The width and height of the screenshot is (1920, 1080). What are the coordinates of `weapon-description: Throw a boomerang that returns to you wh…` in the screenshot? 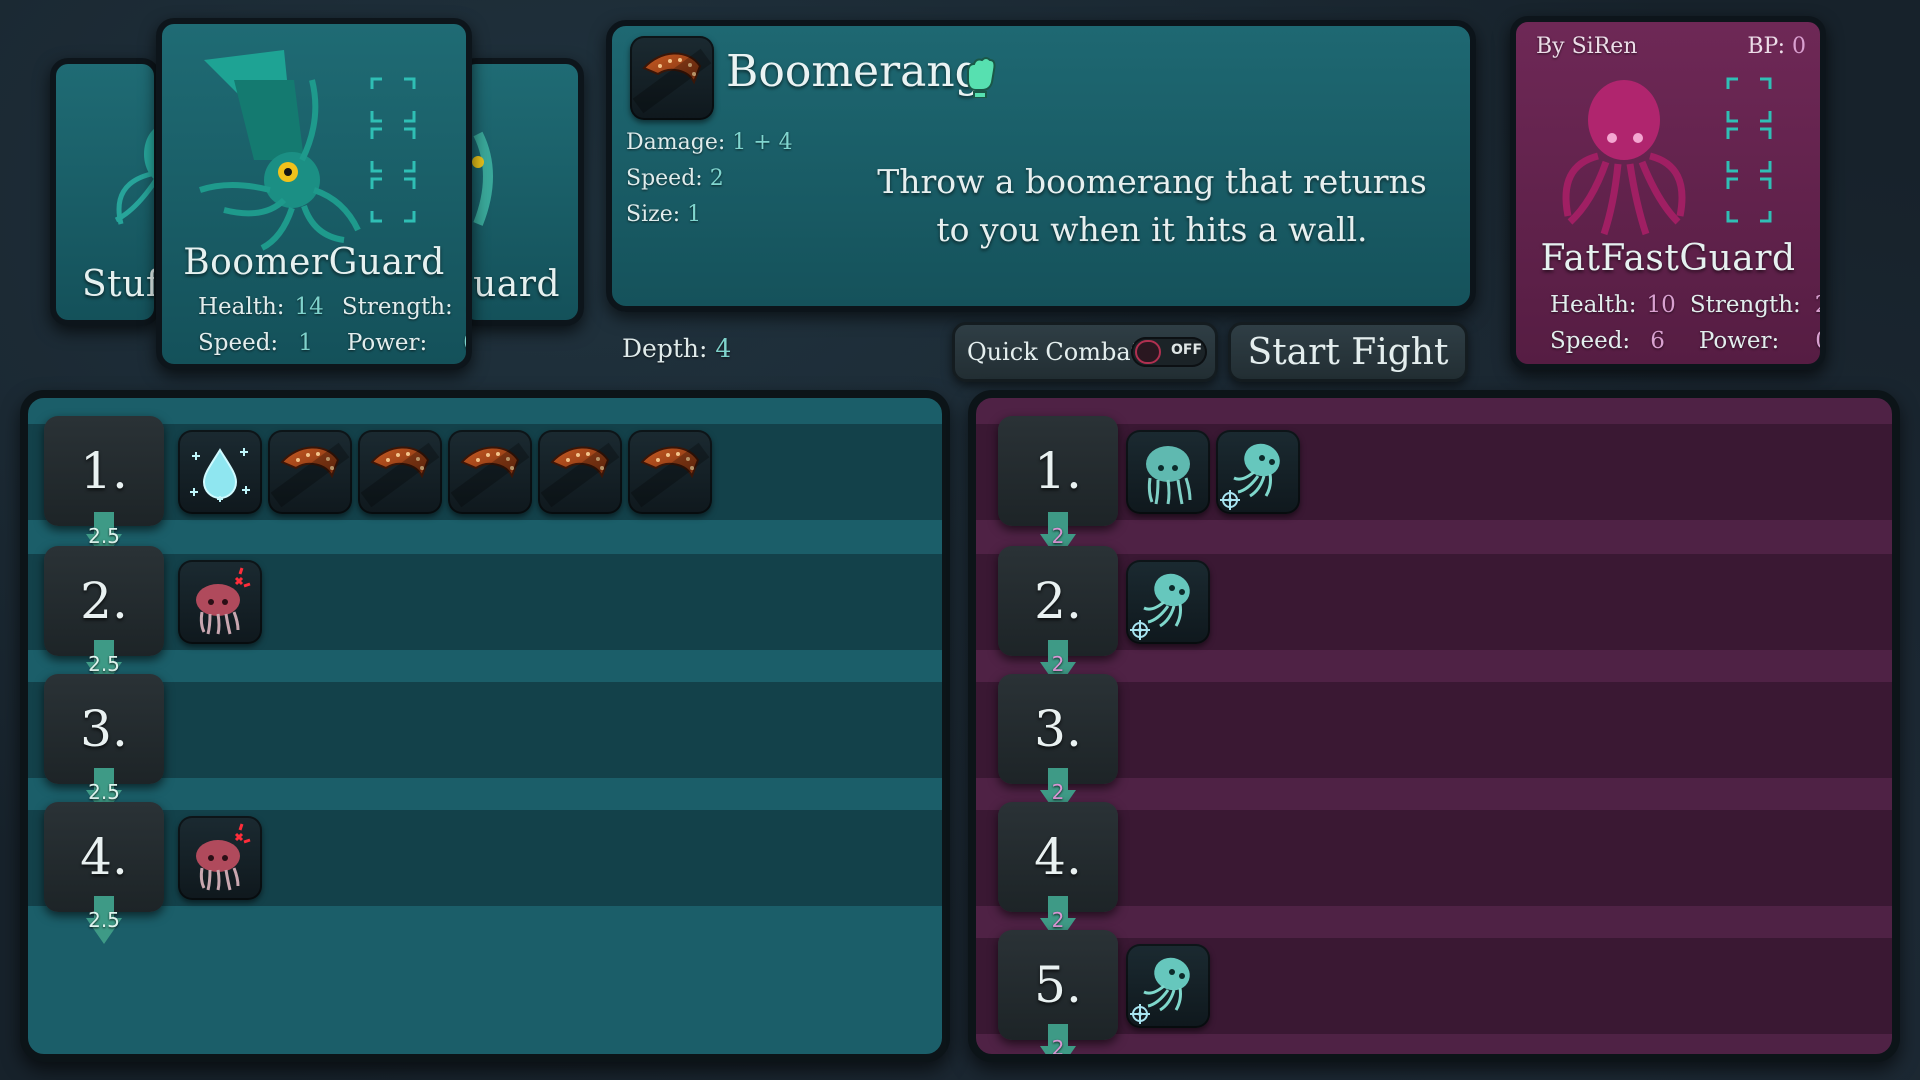 It's located at (1152, 206).